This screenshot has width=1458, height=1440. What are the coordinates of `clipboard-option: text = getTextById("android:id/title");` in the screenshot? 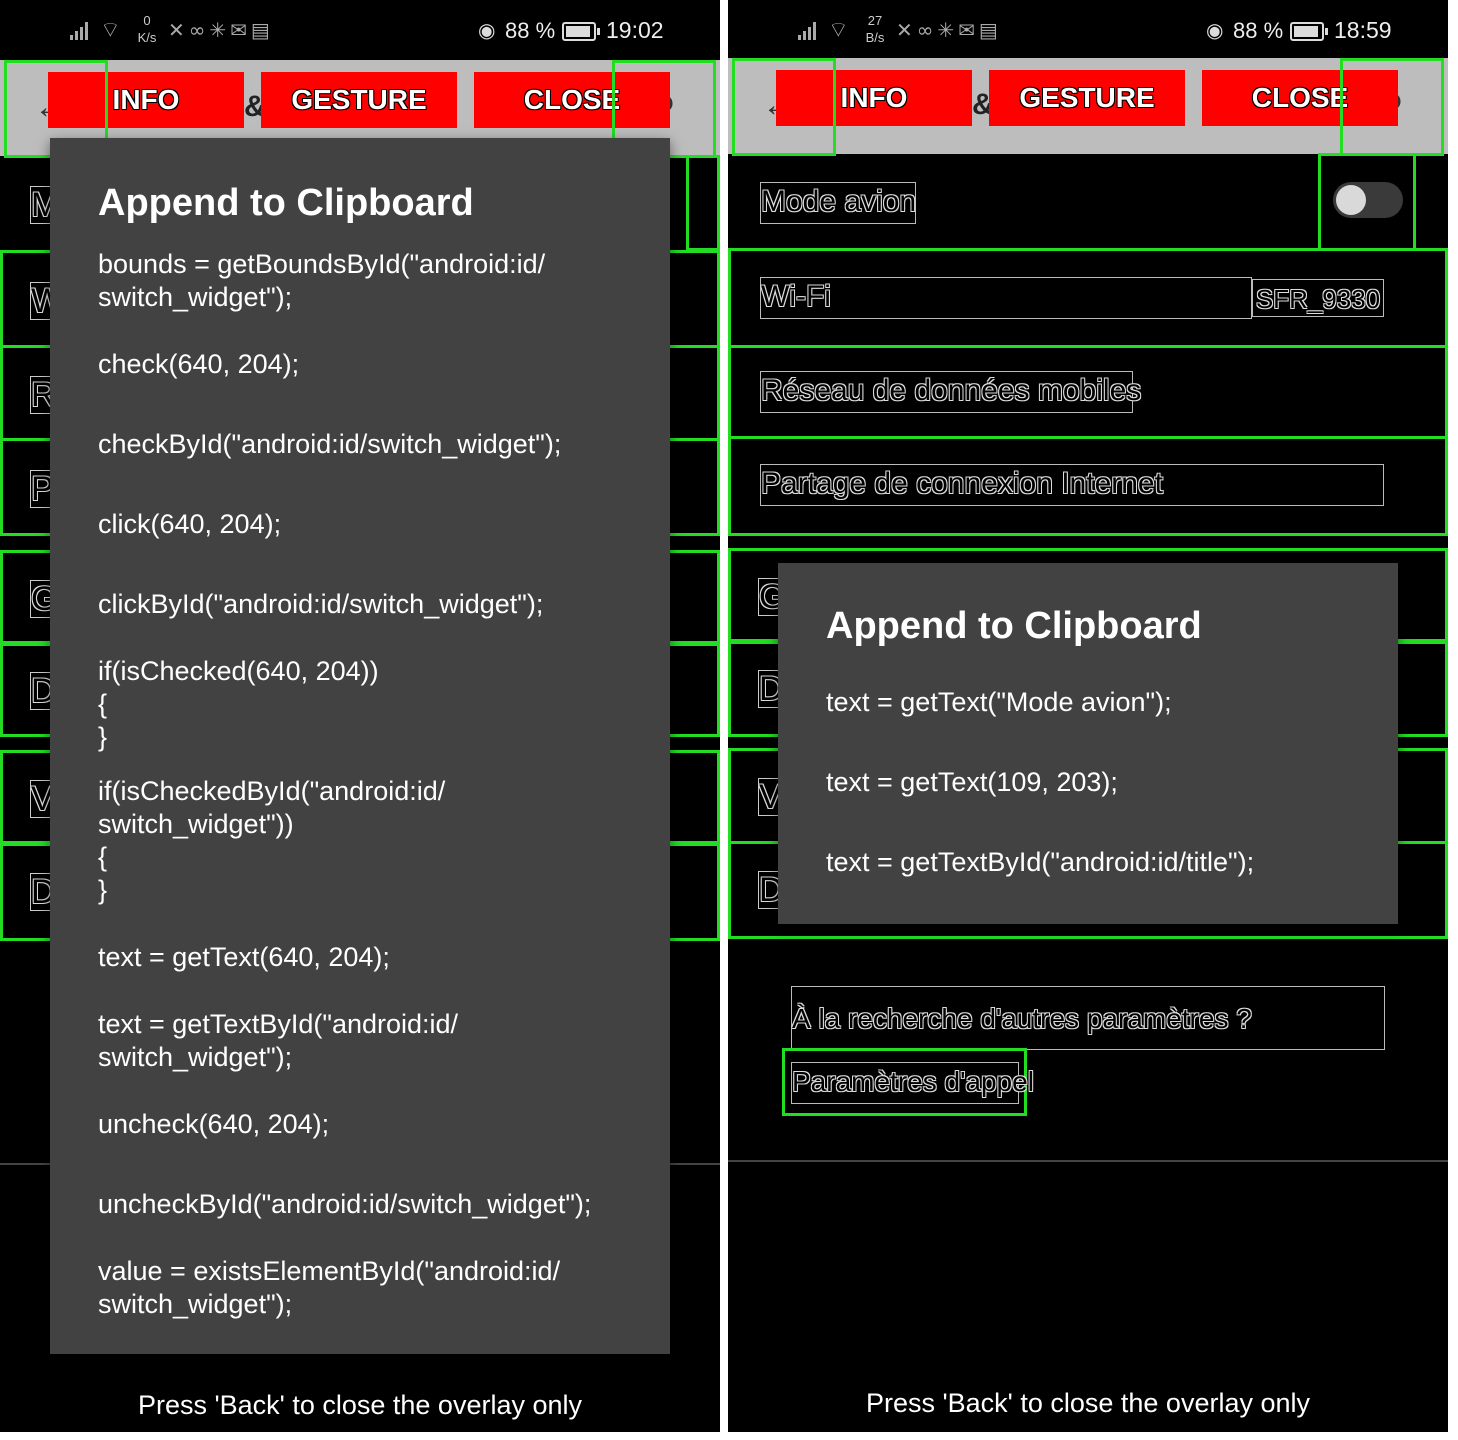 It's located at (1040, 862).